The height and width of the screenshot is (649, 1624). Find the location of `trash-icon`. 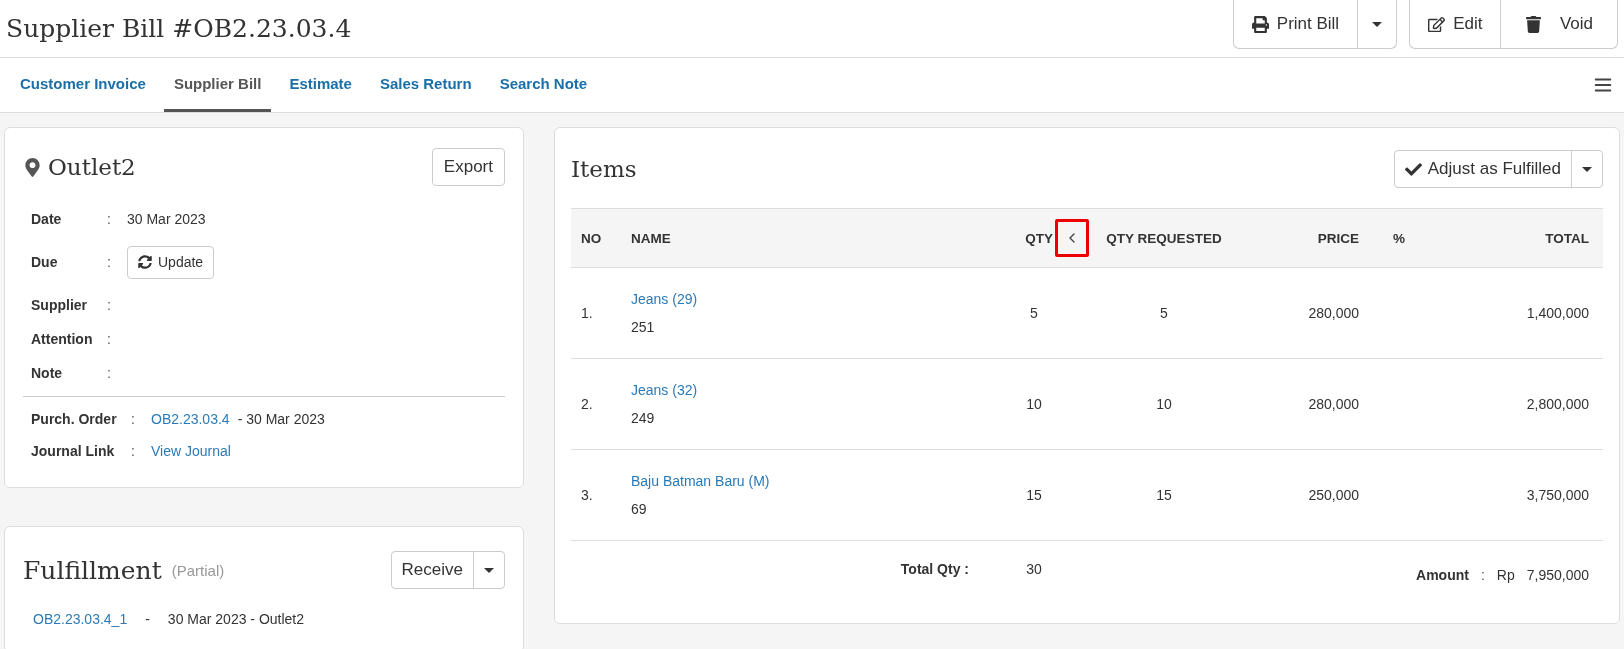

trash-icon is located at coordinates (1534, 24).